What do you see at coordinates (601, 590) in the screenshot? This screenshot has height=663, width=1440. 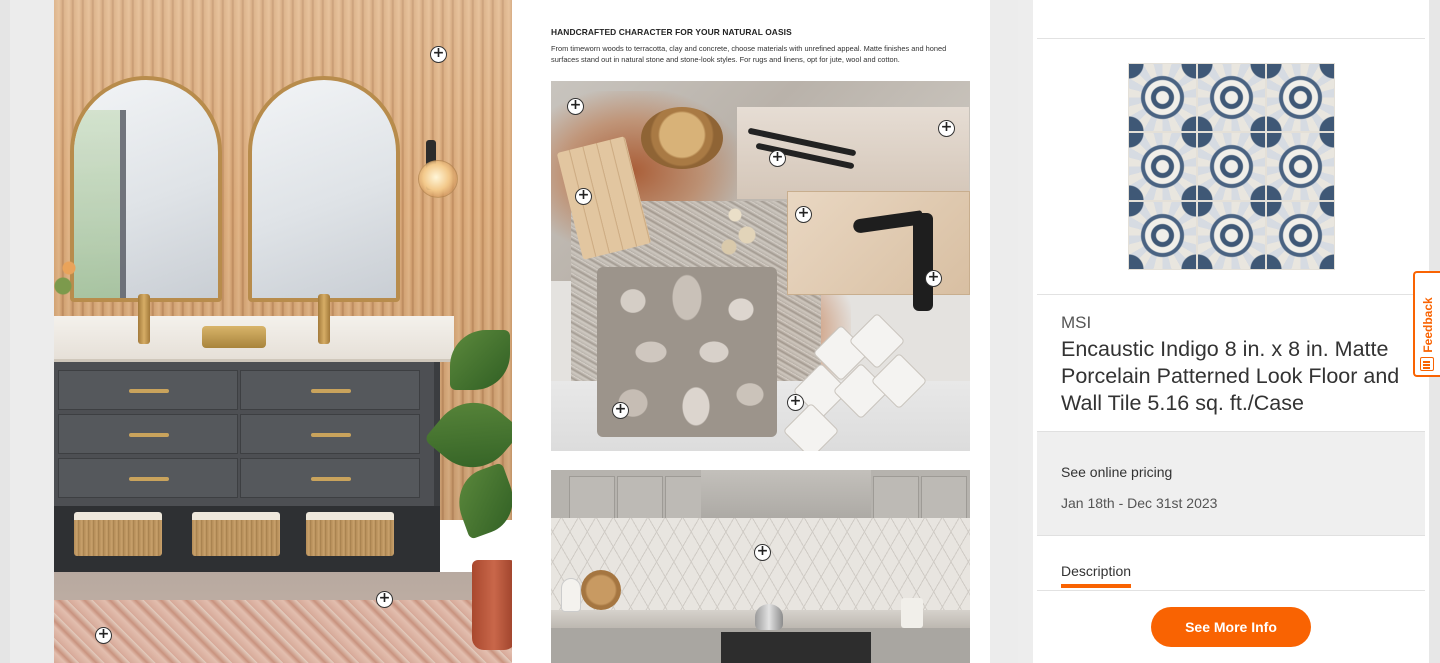 I see `wood-board` at bounding box center [601, 590].